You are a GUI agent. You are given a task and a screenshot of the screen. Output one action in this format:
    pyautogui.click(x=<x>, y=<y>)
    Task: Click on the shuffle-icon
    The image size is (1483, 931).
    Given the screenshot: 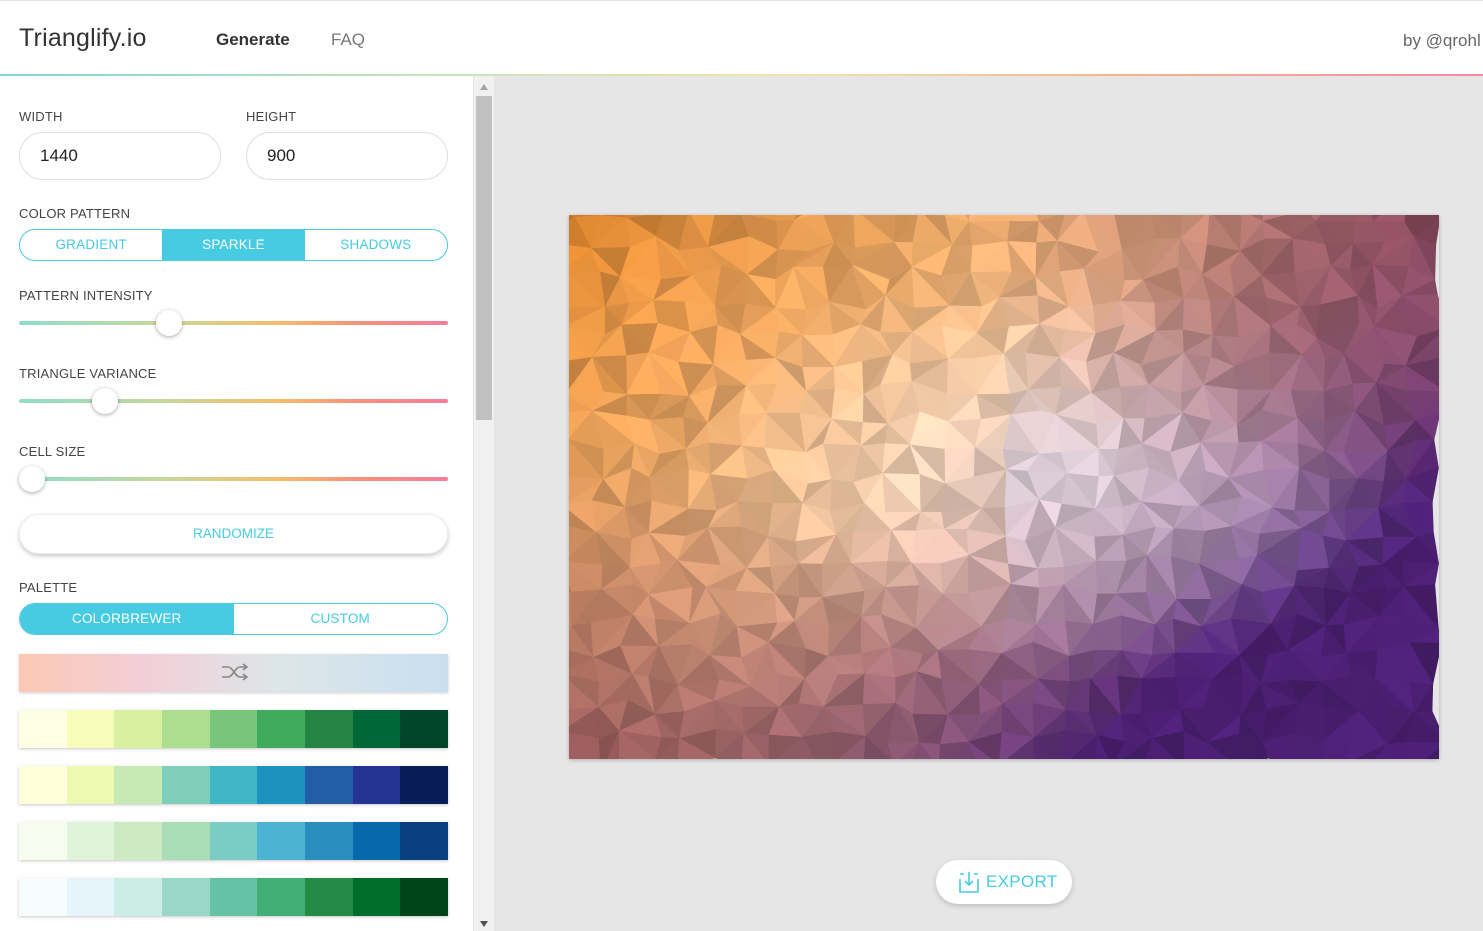 What is the action you would take?
    pyautogui.click(x=235, y=672)
    